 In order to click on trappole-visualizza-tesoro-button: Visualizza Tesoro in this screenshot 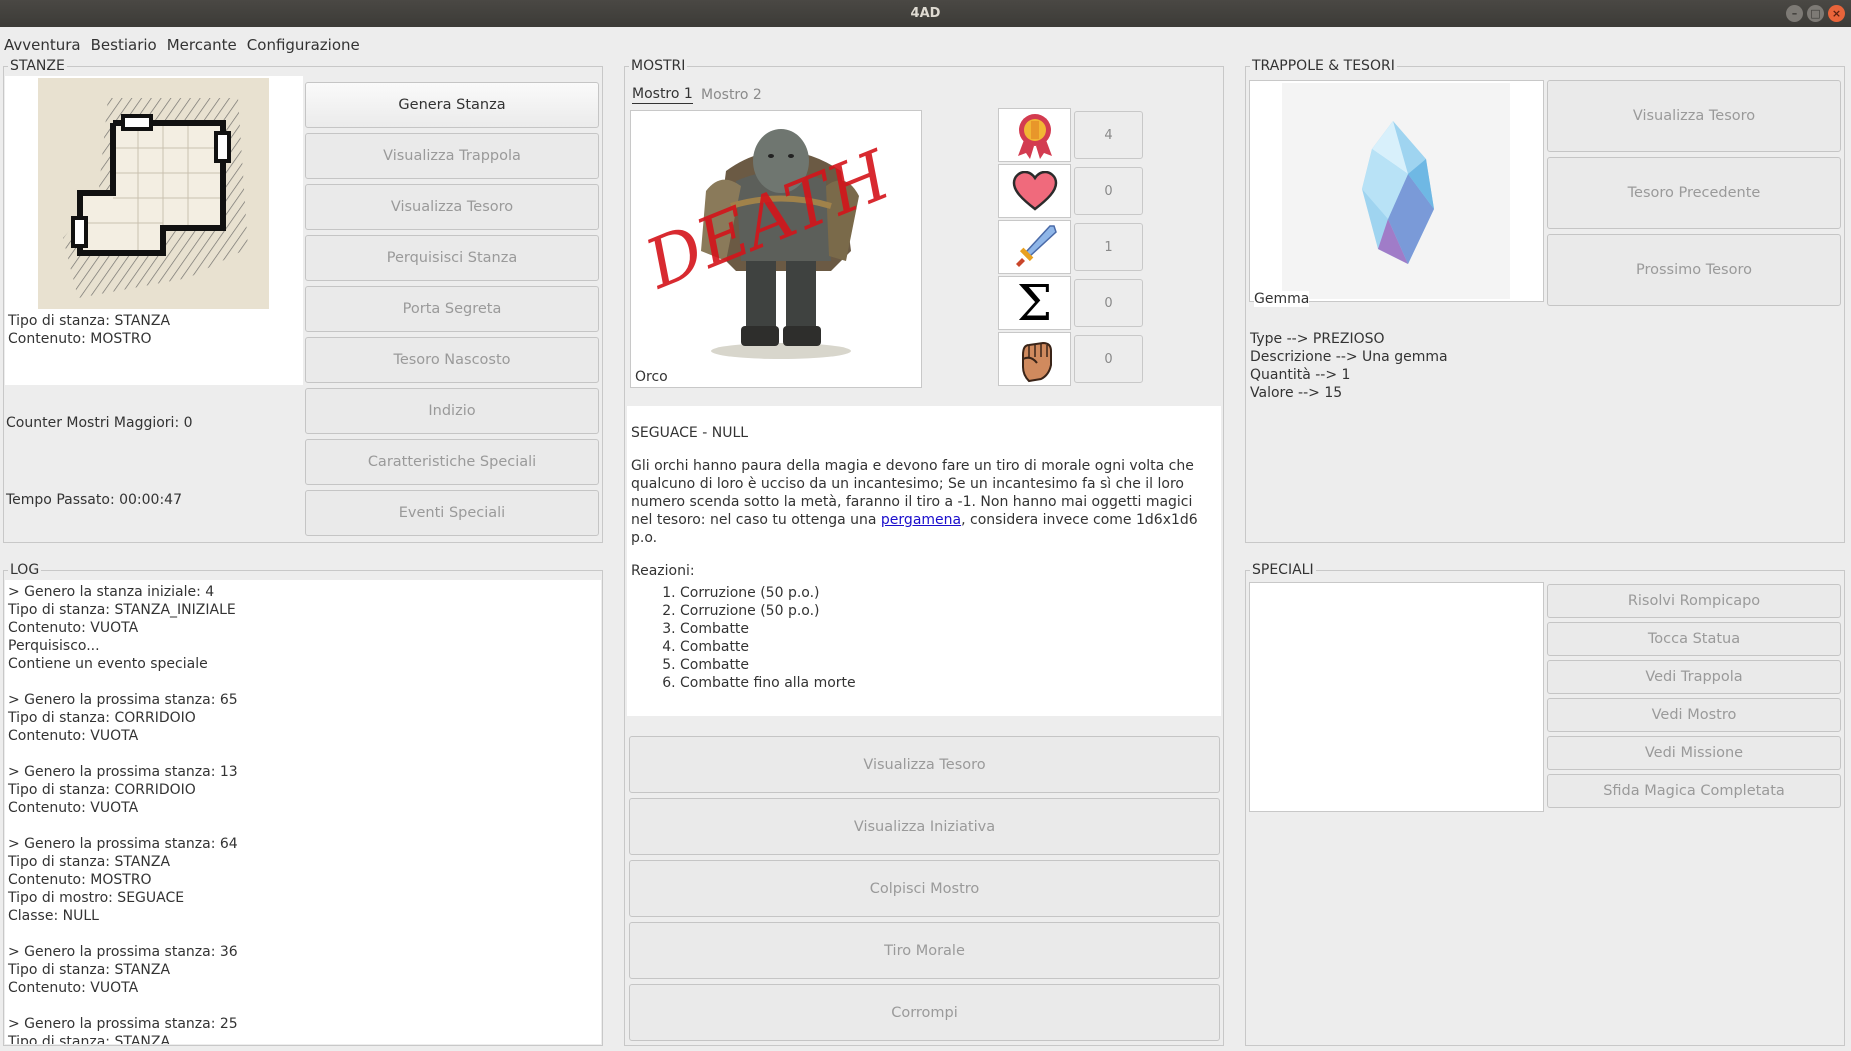, I will do `click(1694, 116)`.